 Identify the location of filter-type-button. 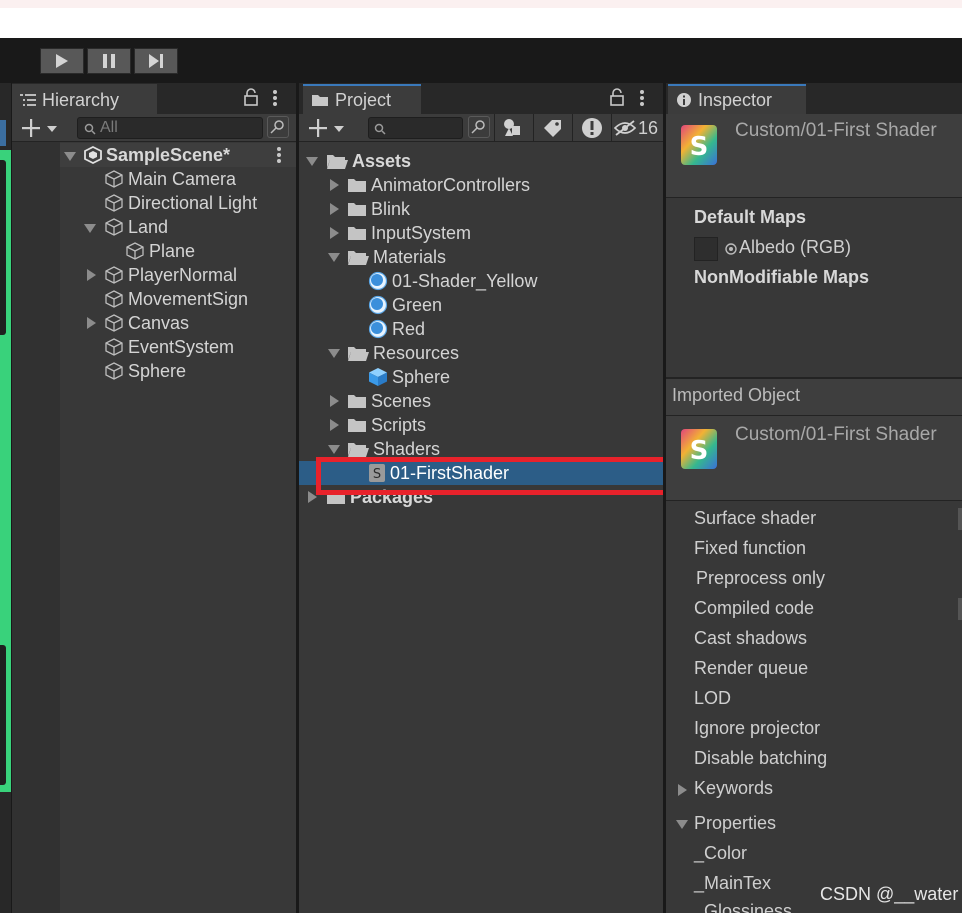
(513, 128).